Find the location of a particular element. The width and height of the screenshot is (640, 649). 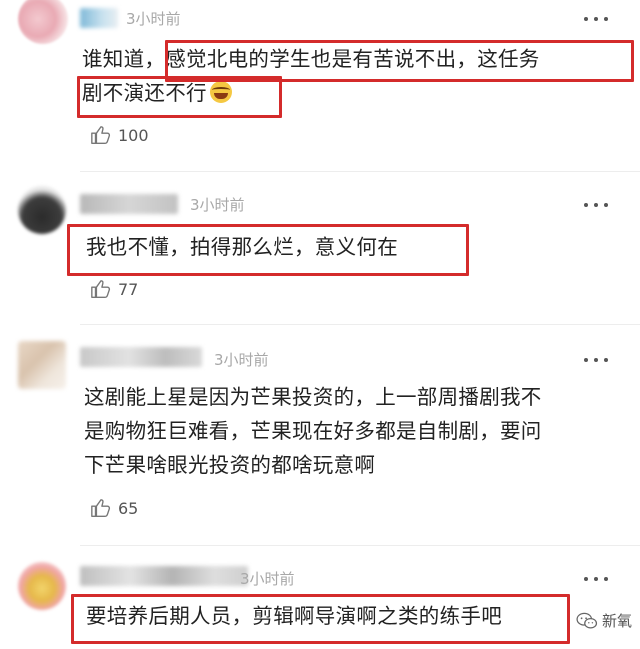

comment-text-lead: 谁知道， is located at coordinates (124, 59).